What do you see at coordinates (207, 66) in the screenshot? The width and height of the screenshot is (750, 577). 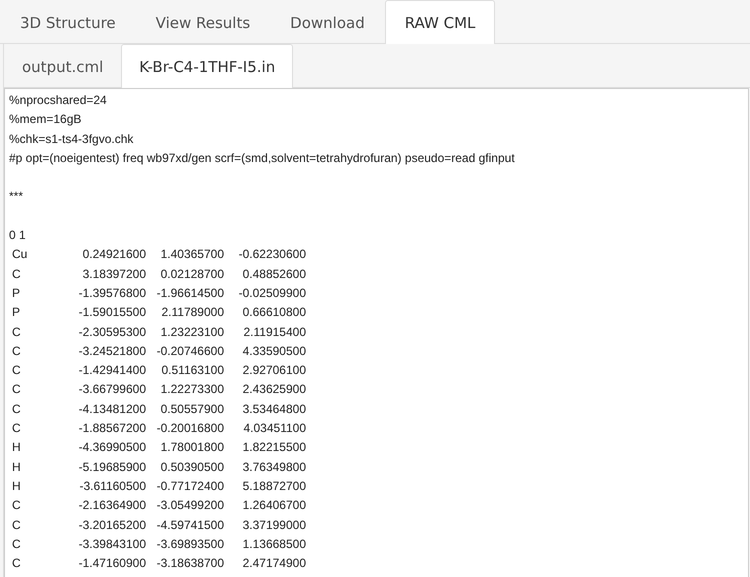 I see `file-tab: K-Br-C4-1THF-I5.in` at bounding box center [207, 66].